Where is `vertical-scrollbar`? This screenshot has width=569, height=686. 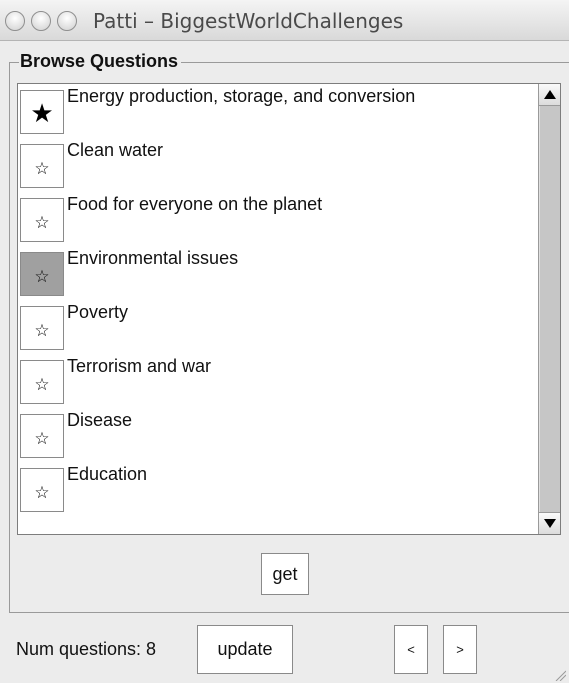 vertical-scrollbar is located at coordinates (549, 309).